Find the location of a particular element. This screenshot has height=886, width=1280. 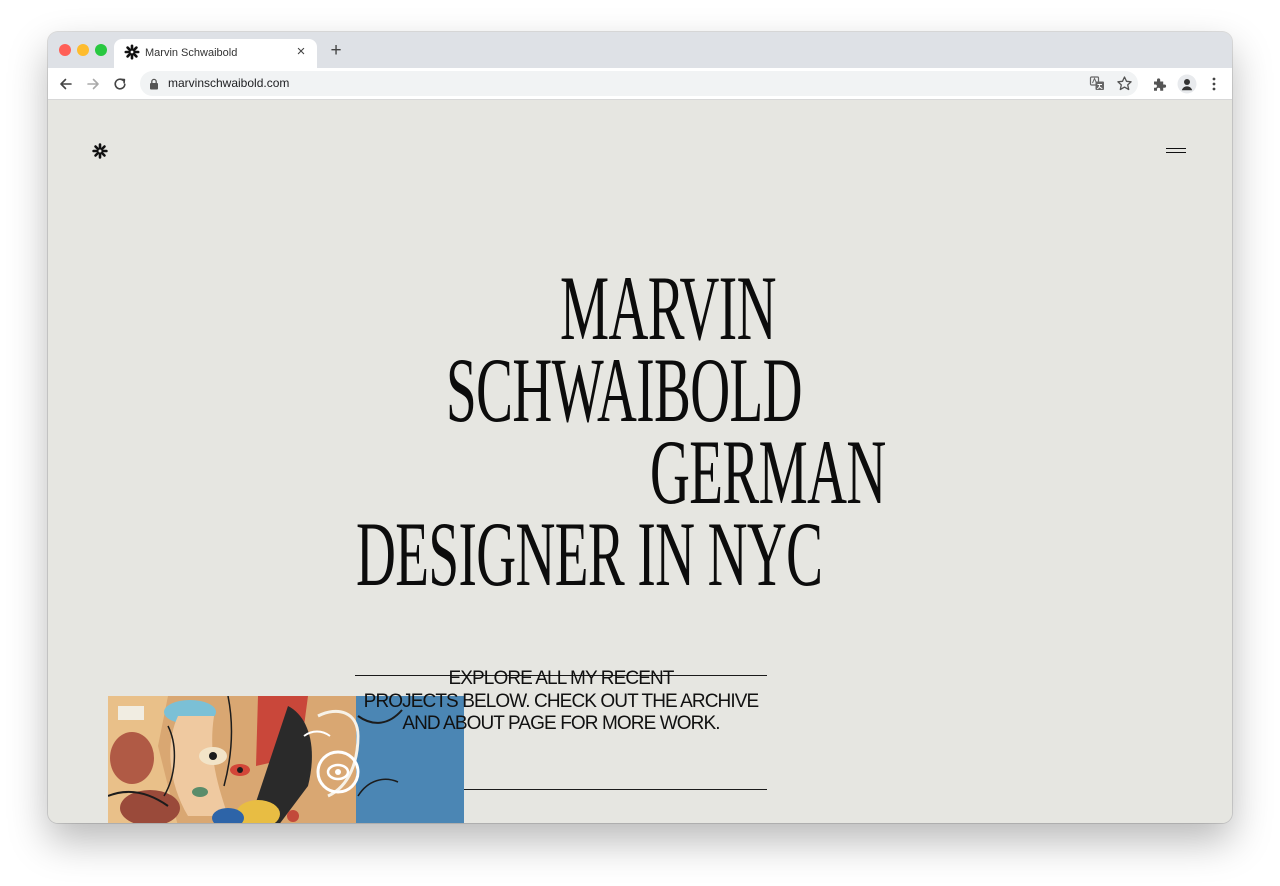

asterisk-logo-icon is located at coordinates (132, 52).